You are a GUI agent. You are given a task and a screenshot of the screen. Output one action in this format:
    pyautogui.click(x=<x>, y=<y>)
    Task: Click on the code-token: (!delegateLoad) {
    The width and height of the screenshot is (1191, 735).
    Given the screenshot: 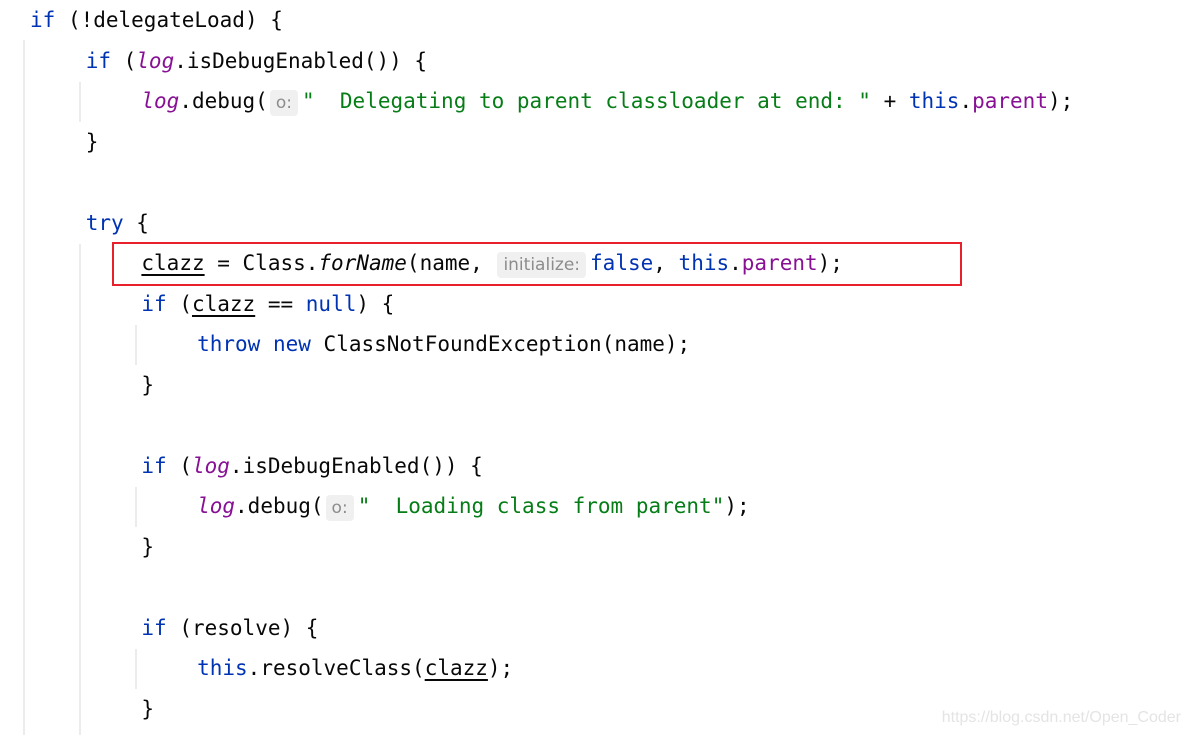 What is the action you would take?
    pyautogui.click(x=169, y=20)
    